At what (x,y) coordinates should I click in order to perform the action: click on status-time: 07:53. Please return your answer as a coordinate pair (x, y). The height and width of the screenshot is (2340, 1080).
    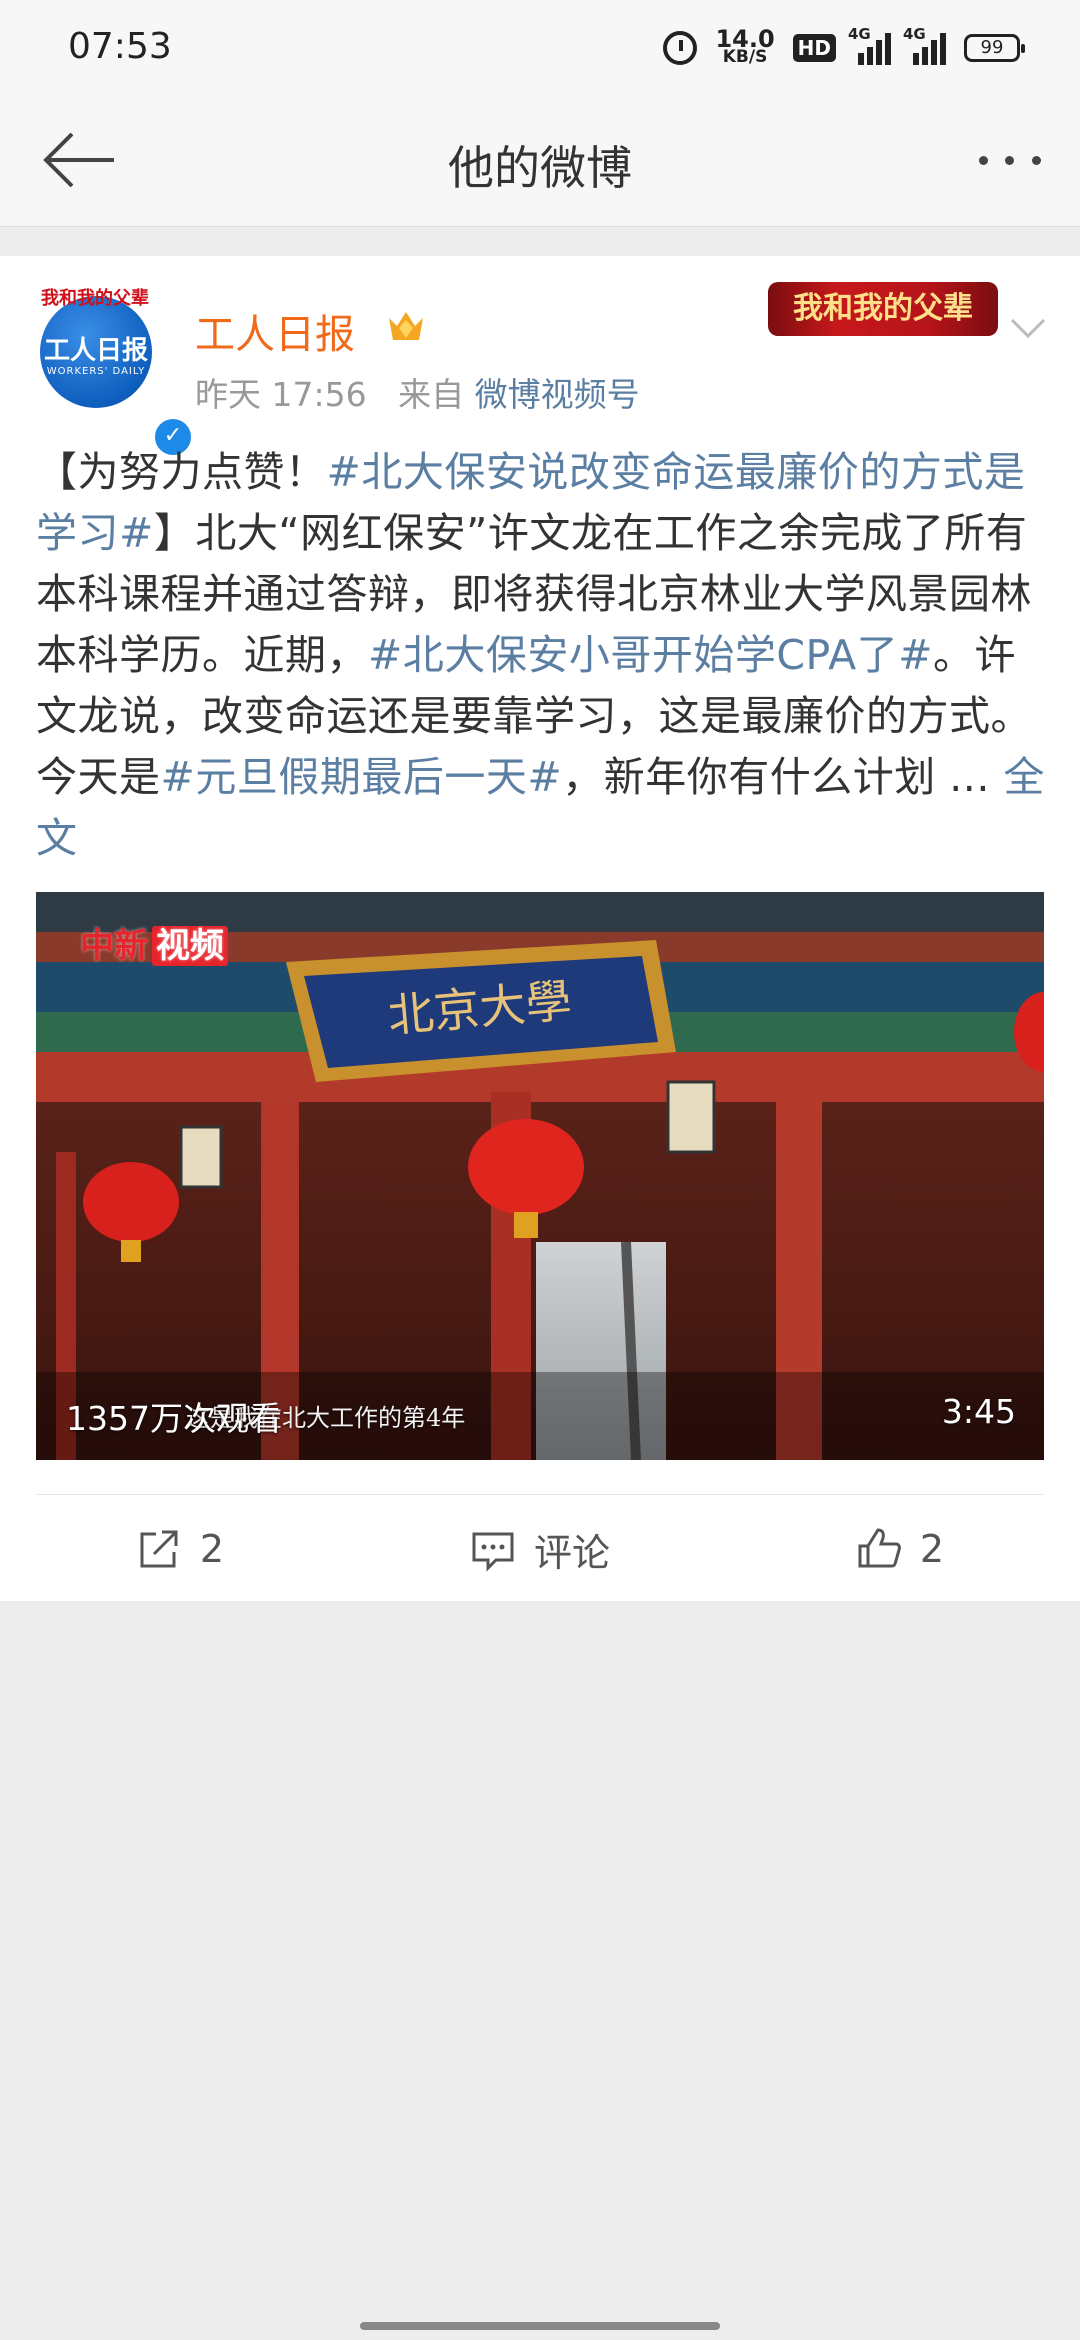
    Looking at the image, I should click on (120, 46).